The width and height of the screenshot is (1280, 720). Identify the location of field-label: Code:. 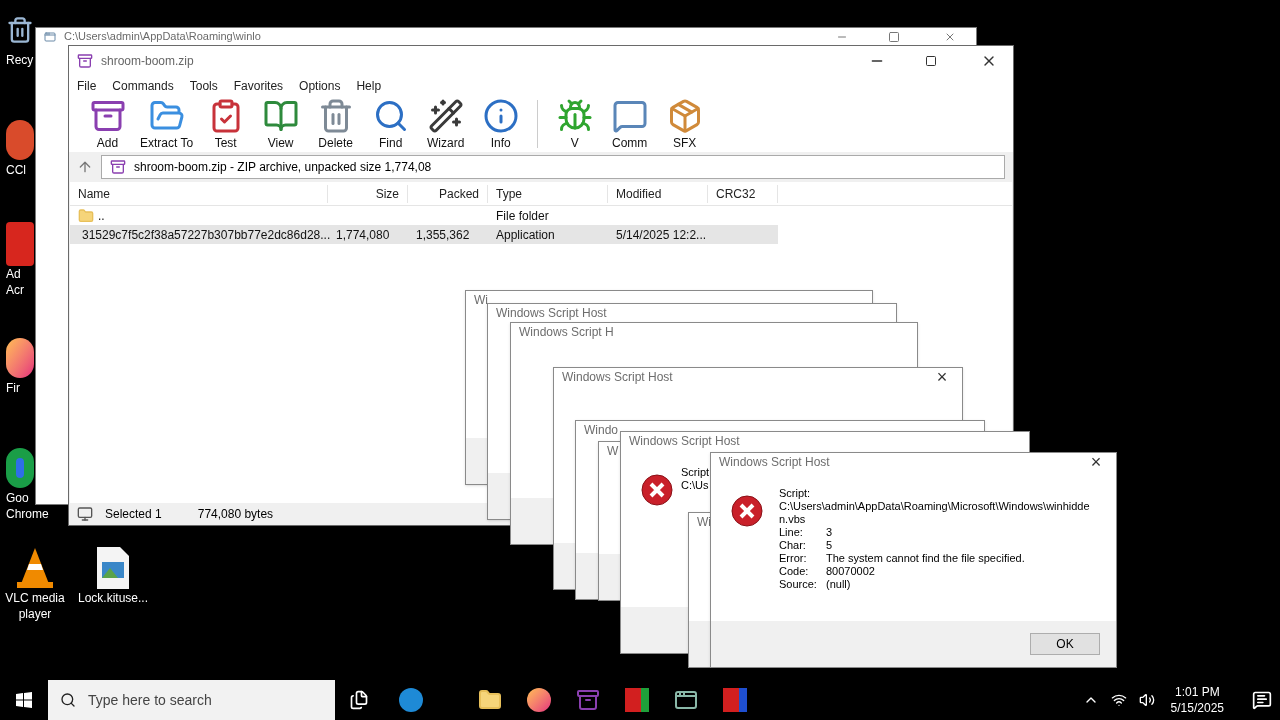
(794, 571).